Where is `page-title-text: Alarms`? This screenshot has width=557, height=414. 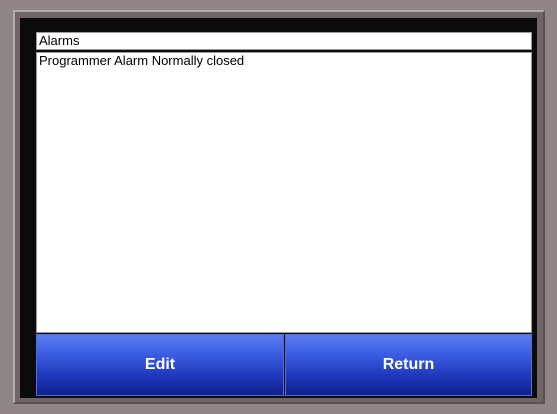 page-title-text: Alarms is located at coordinates (59, 40).